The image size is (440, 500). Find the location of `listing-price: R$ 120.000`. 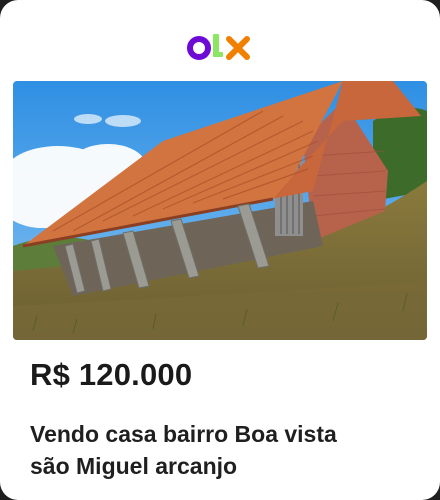

listing-price: R$ 120.000 is located at coordinates (111, 374).